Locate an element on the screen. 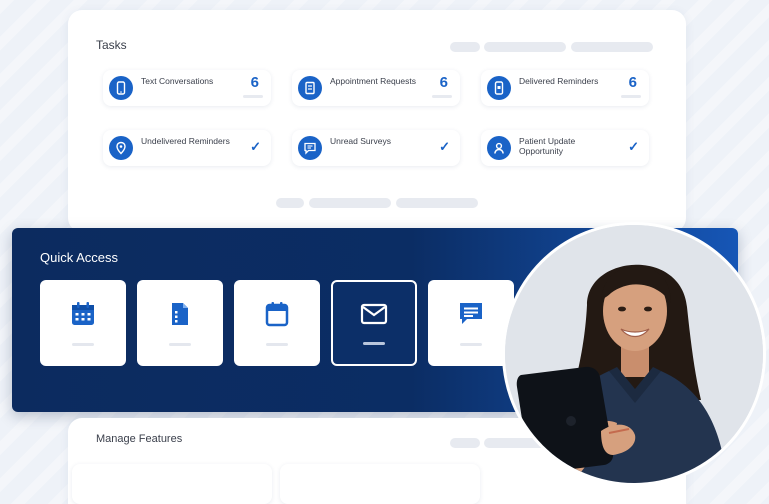 The image size is (769, 504). quick-access-tile-document-list is located at coordinates (180, 323).